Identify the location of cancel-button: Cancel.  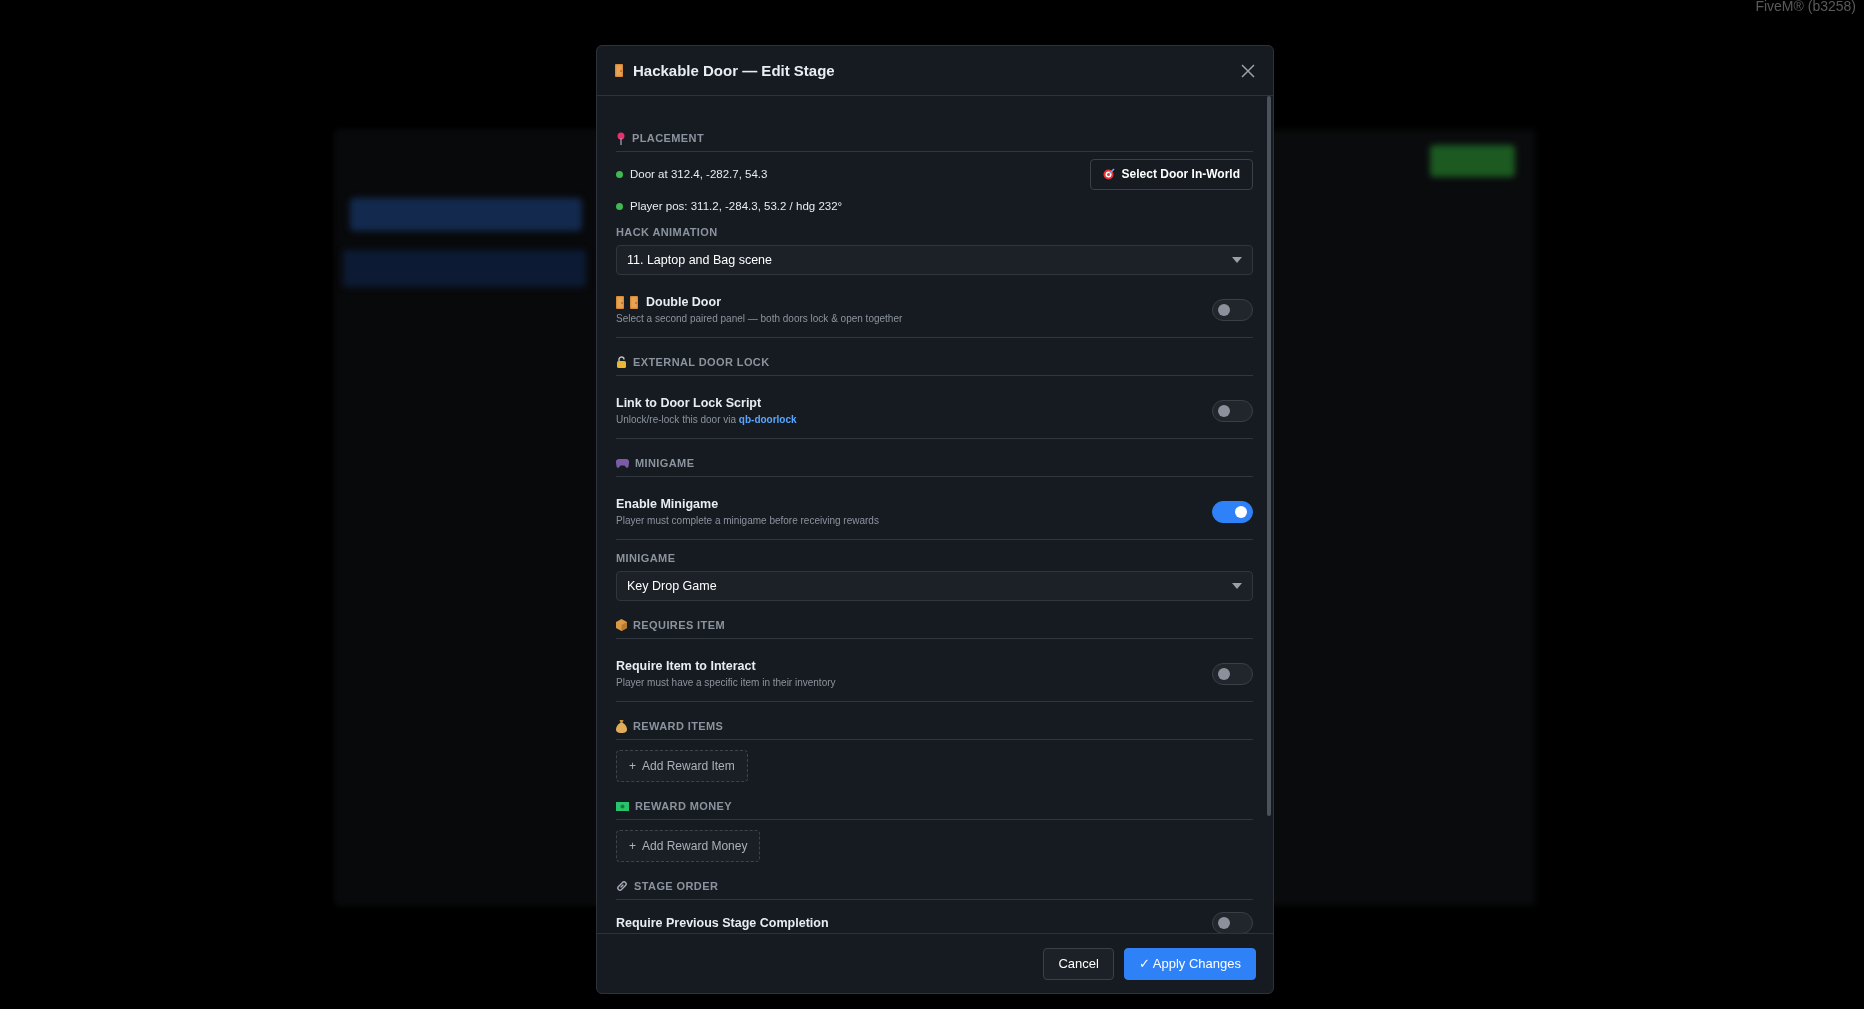
(1078, 963).